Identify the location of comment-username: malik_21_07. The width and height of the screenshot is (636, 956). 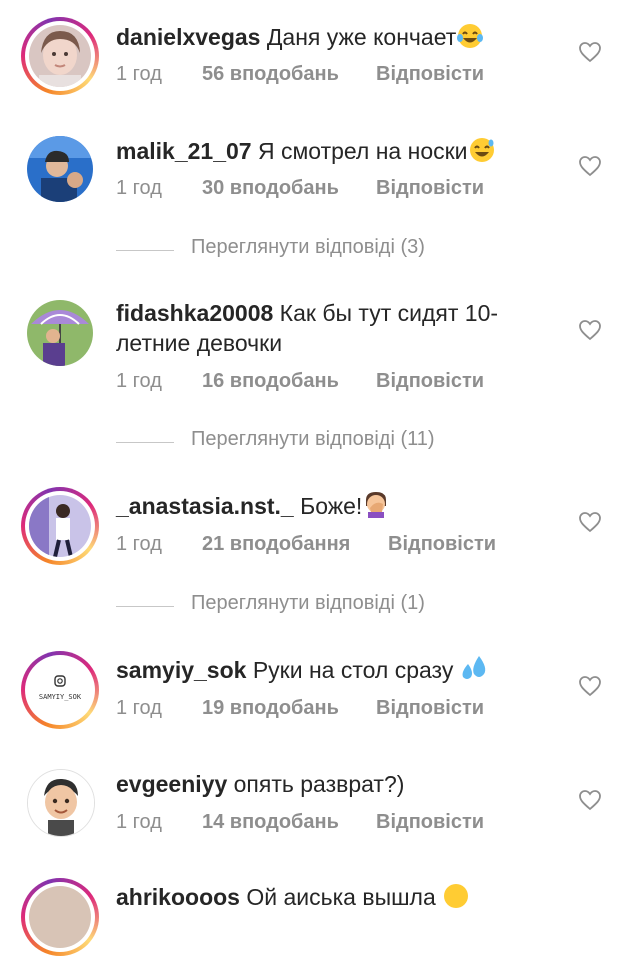
(184, 151).